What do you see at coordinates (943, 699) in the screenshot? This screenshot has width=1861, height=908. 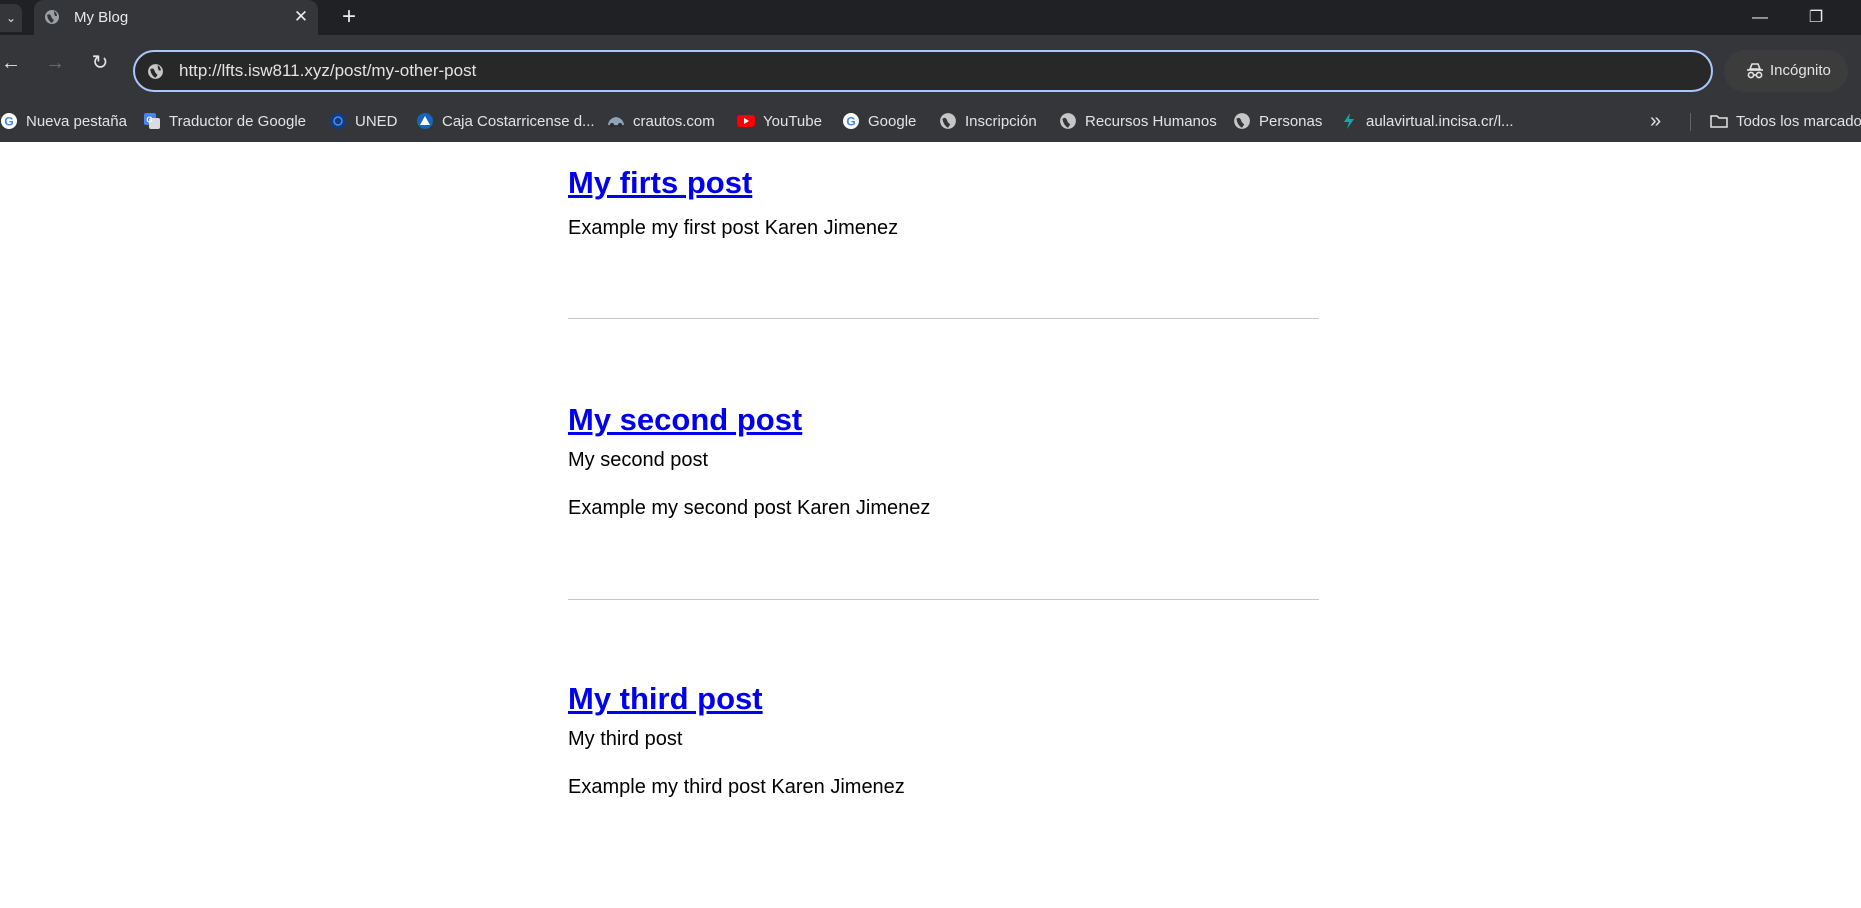 I see `post-title: My third post` at bounding box center [943, 699].